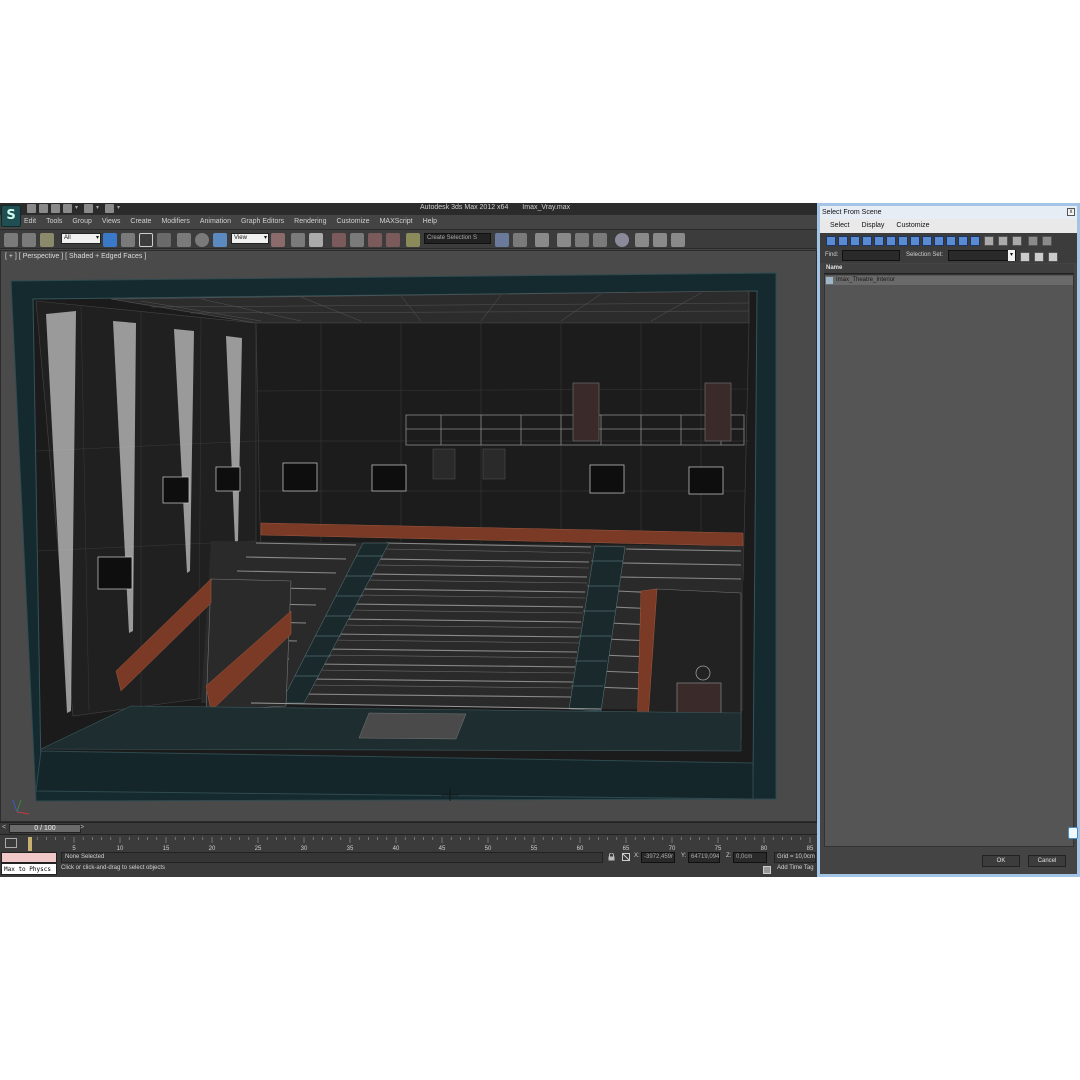  What do you see at coordinates (520, 240) in the screenshot?
I see `align-icon` at bounding box center [520, 240].